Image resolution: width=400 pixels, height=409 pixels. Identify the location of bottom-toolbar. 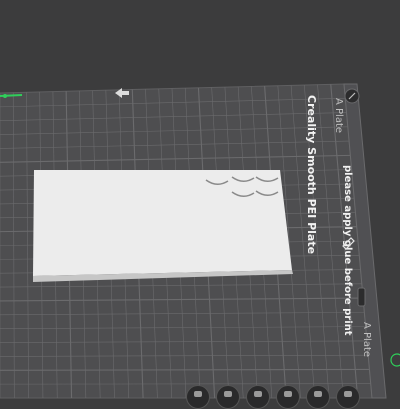
(293, 393).